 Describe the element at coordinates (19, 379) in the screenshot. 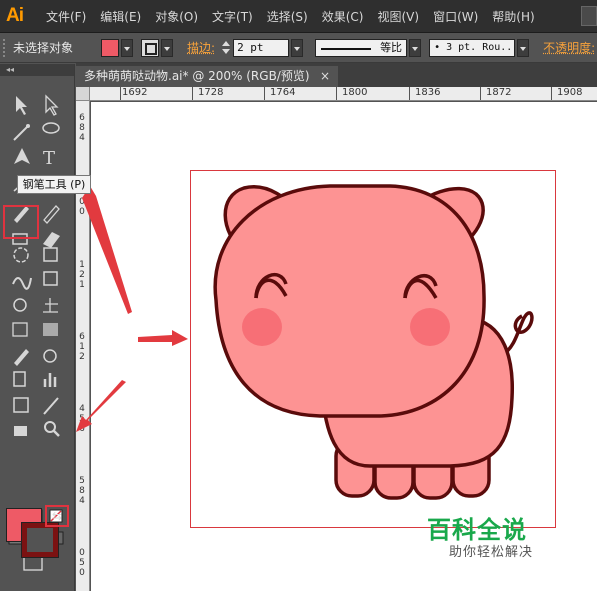

I see `symbol-sprayer-icon` at that location.